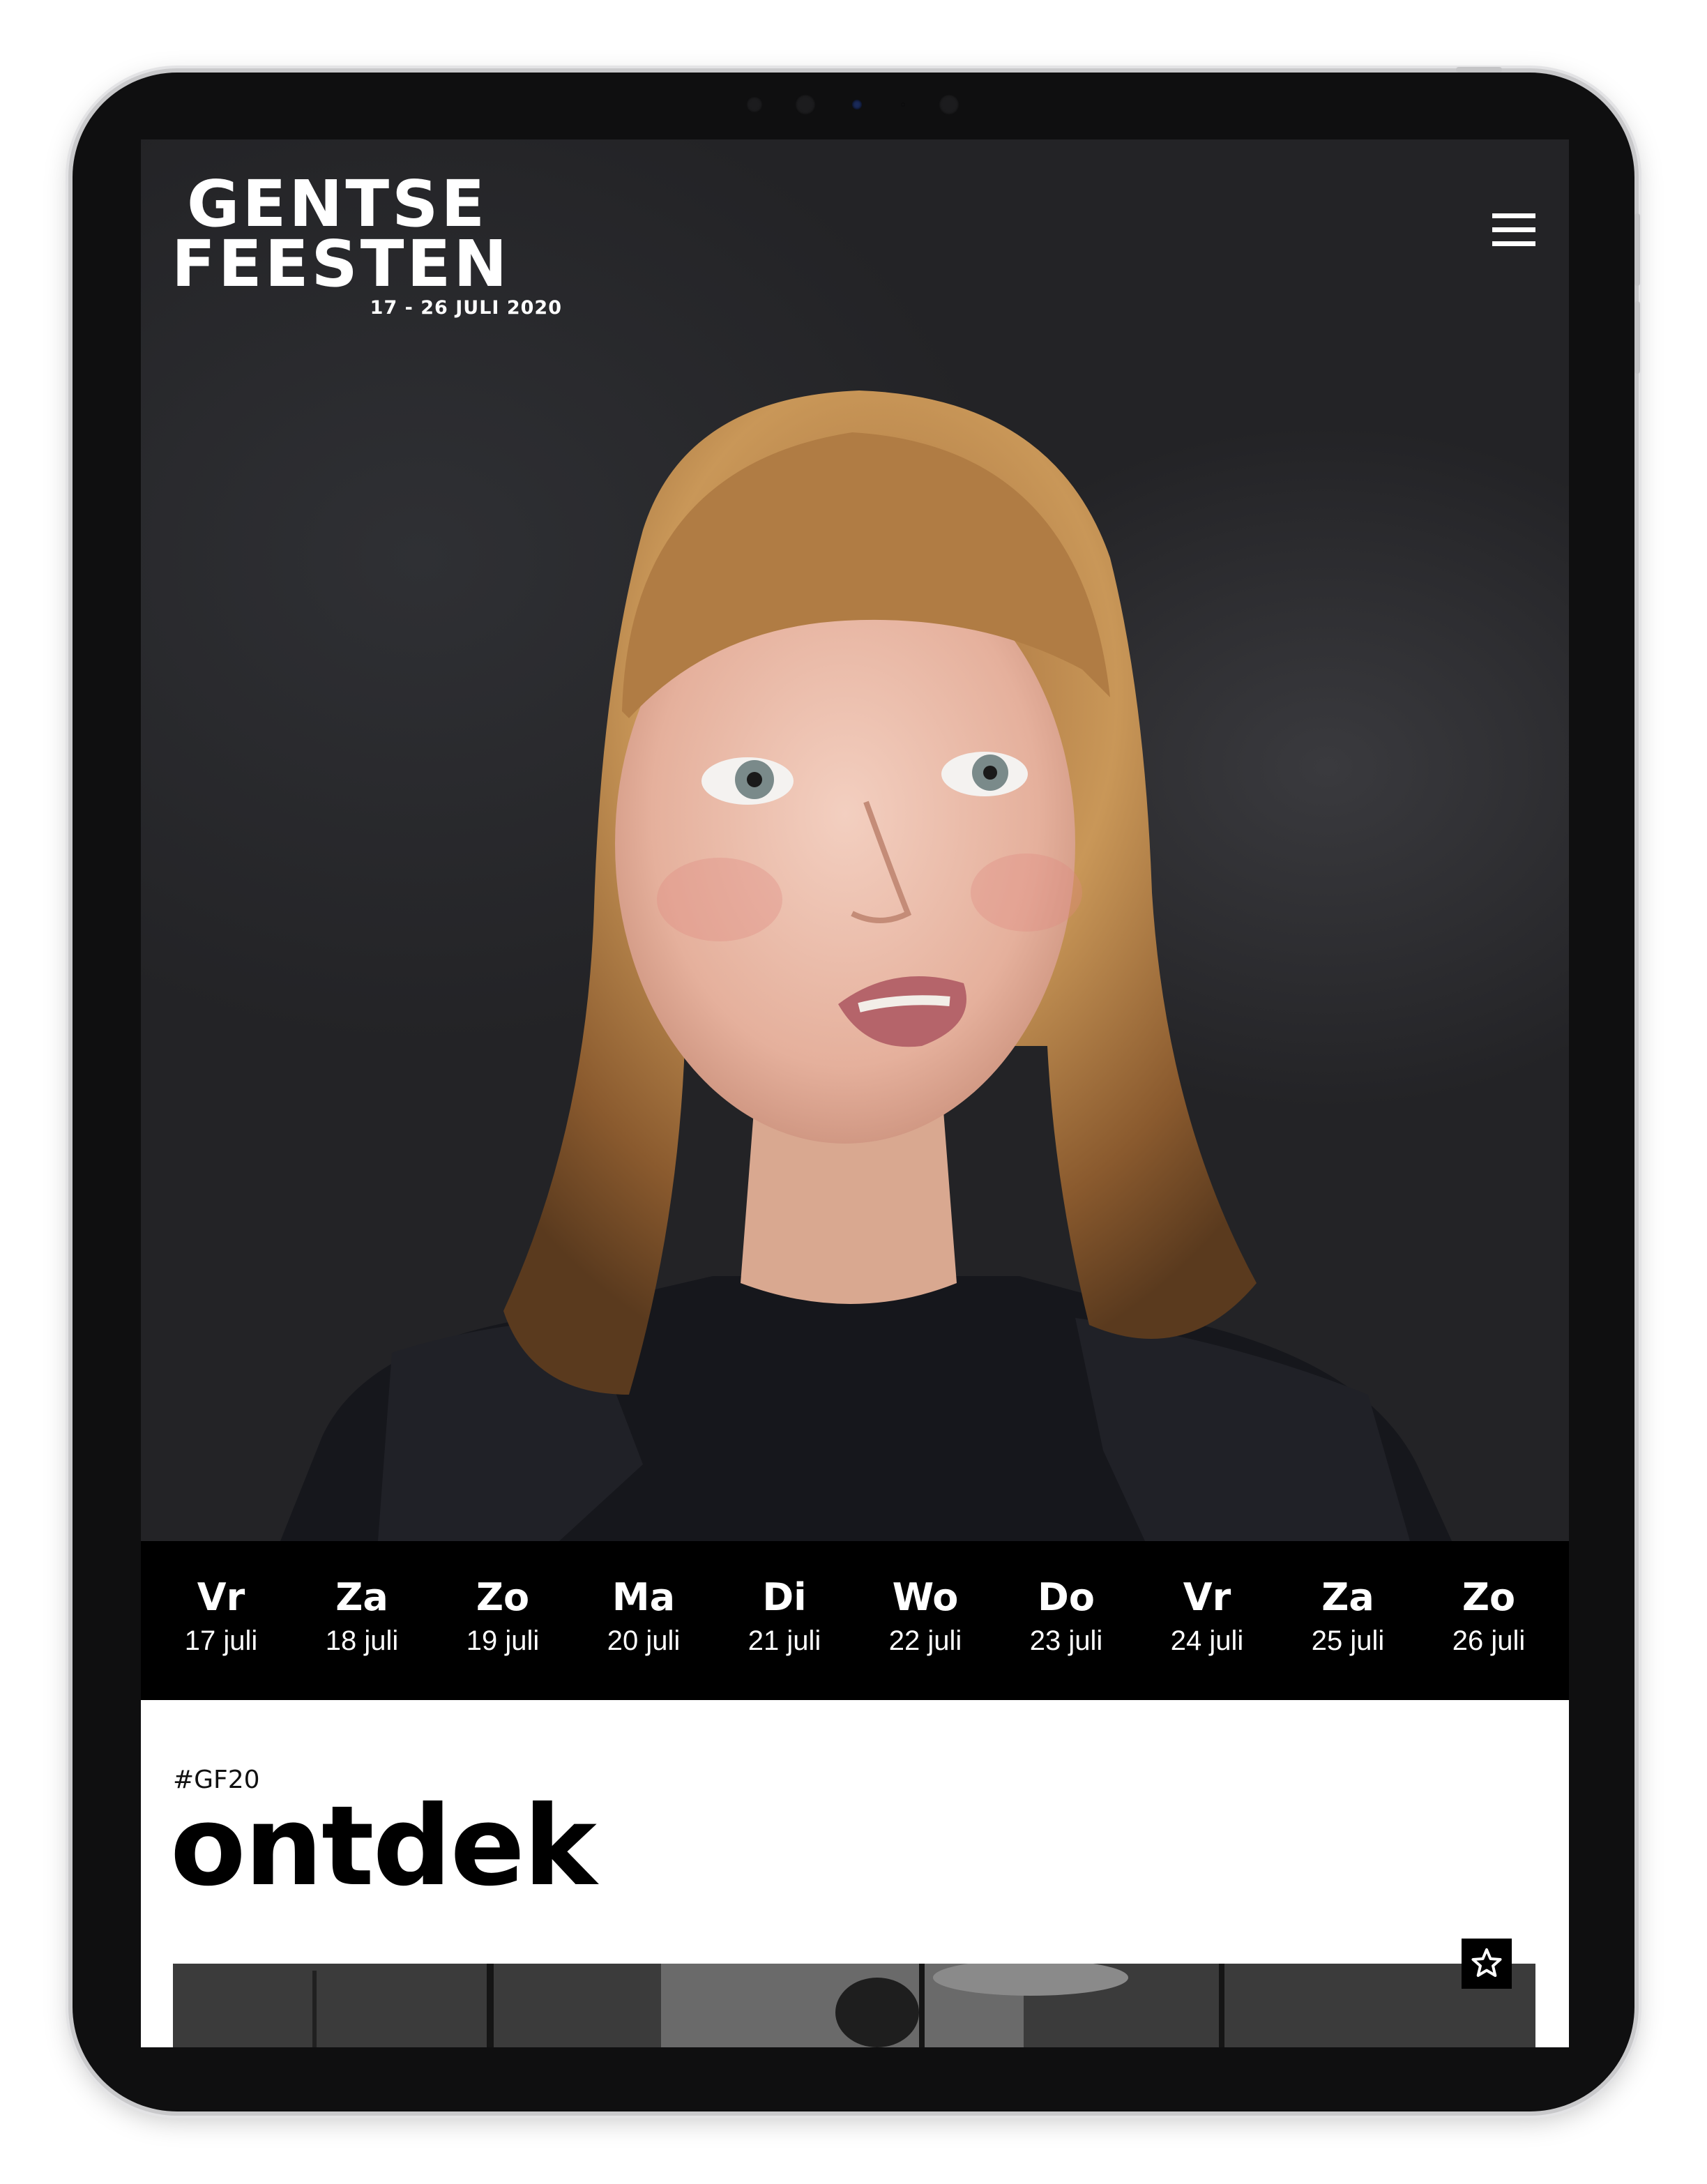 This screenshot has width=1707, height=2184. I want to click on day-item-wo-22: Wo 22 juli, so click(925, 1620).